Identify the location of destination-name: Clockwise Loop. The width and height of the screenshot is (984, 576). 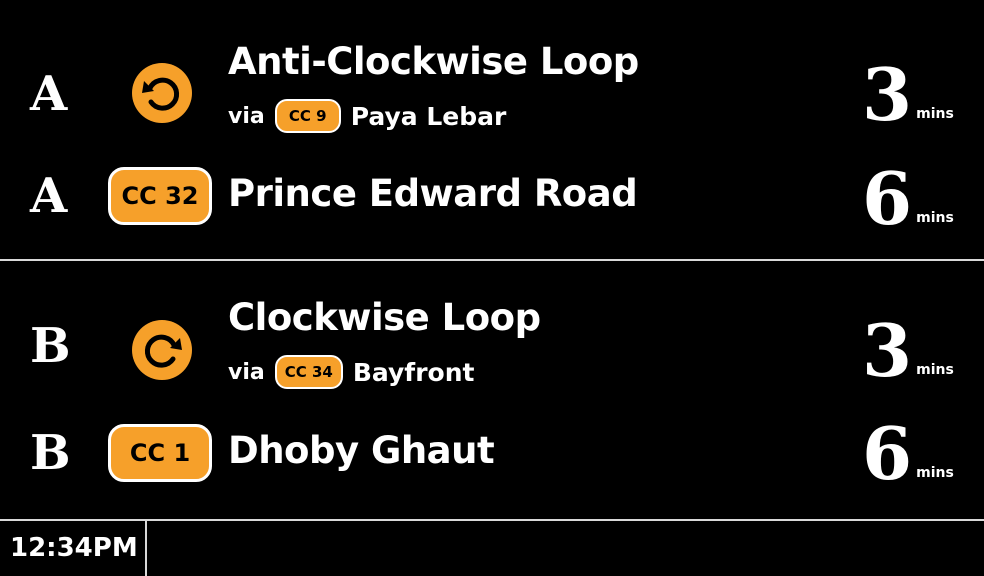
(384, 317).